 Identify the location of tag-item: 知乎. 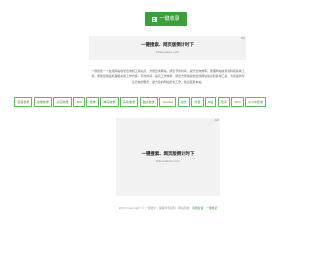
(224, 102).